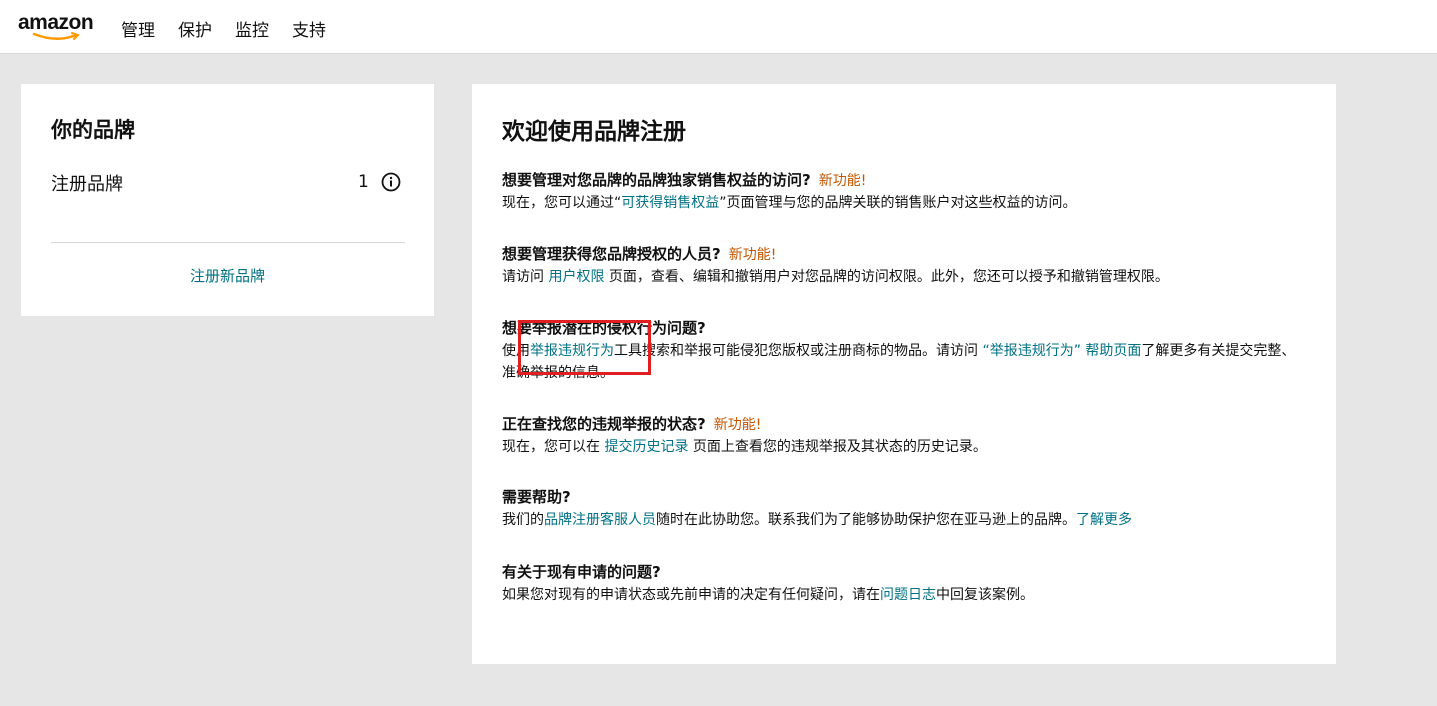  I want to click on welcome-title: 欢迎使用品牌注册, so click(594, 132).